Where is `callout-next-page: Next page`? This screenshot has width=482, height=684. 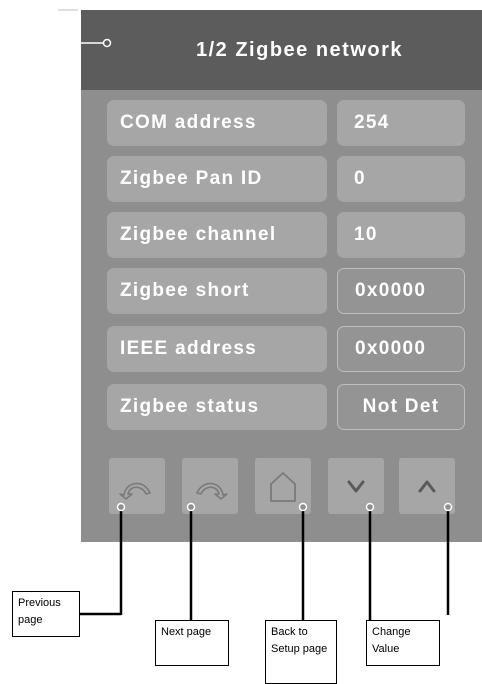
callout-next-page: Next page is located at coordinates (192, 643).